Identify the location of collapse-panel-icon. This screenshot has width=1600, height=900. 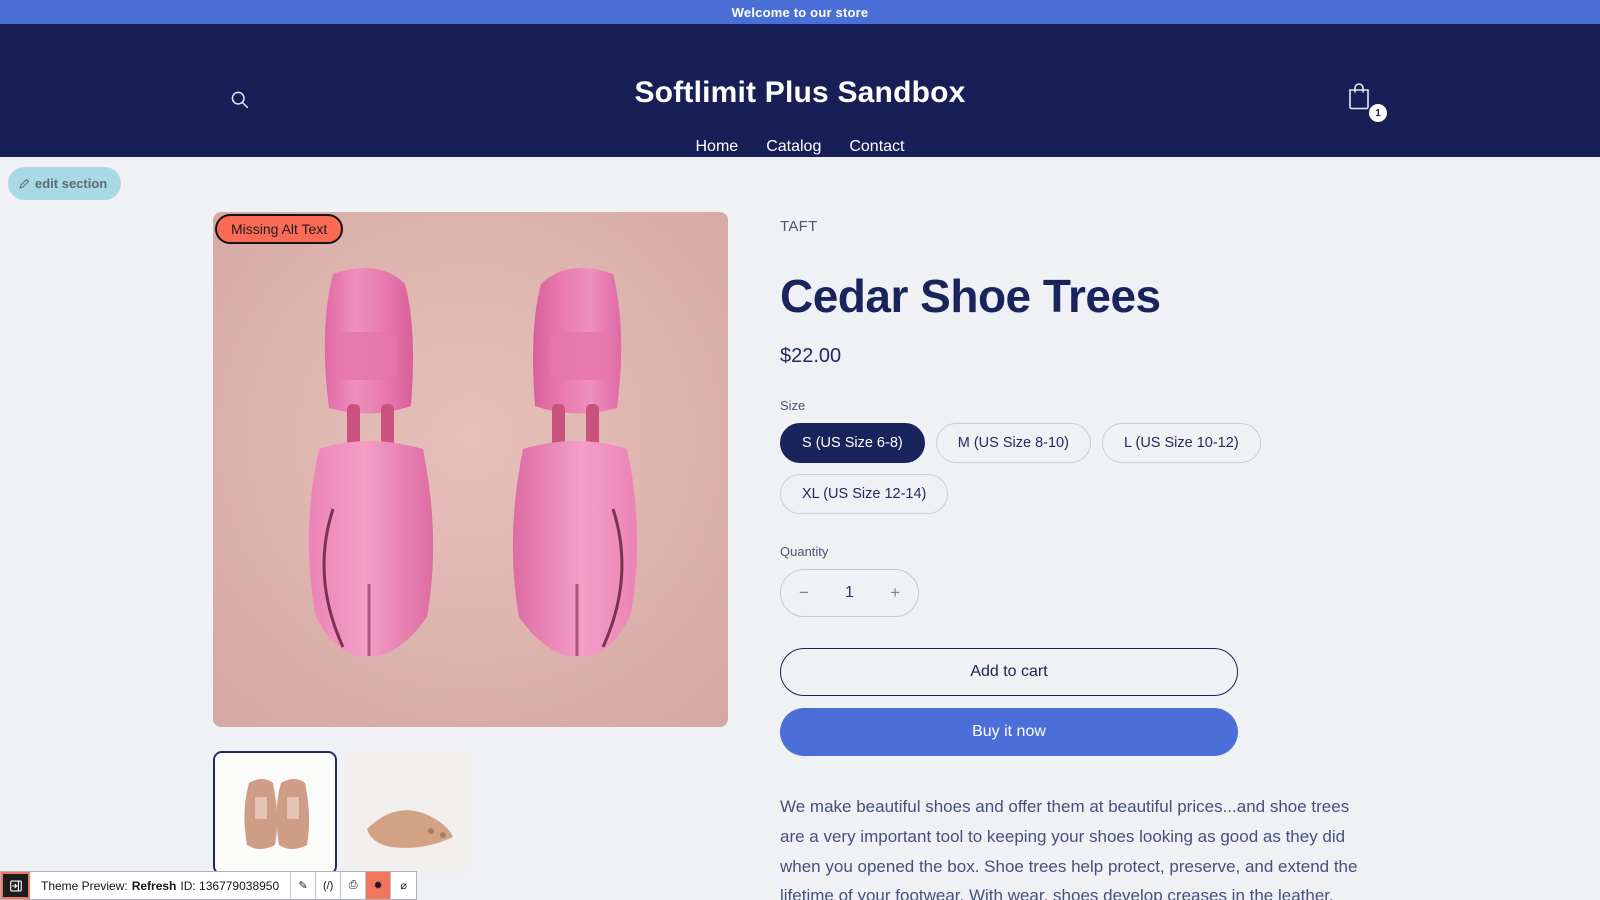
(15, 885).